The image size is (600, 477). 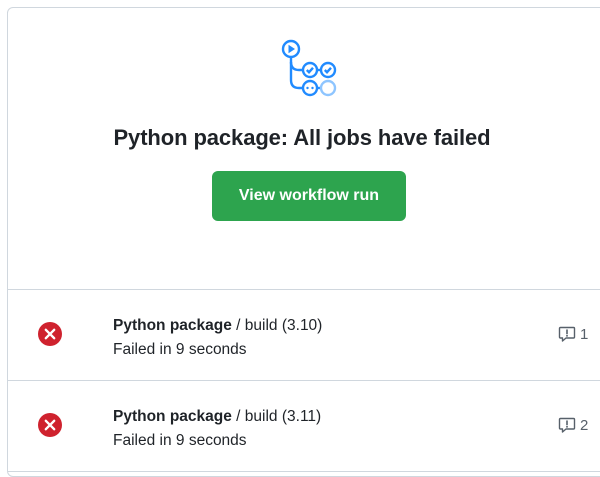 I want to click on view-workflow-run-button: View workflow run, so click(x=309, y=196).